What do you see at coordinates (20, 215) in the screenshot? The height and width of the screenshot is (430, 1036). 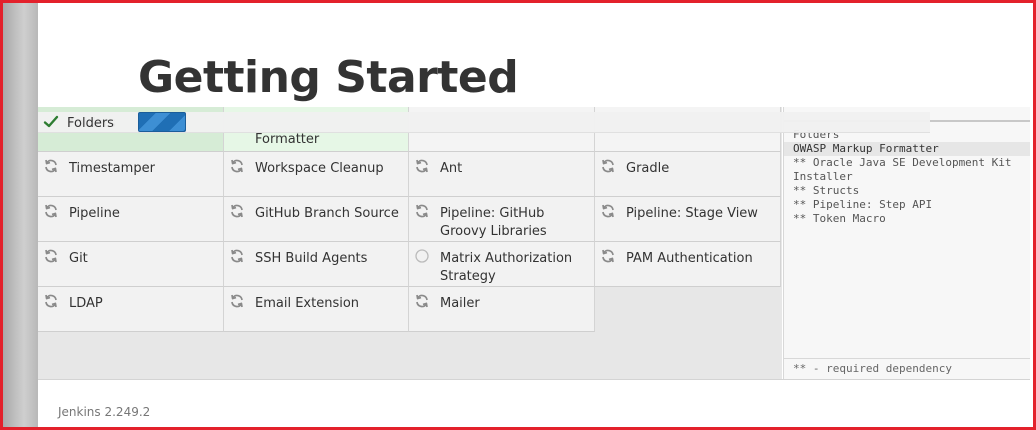 I see `window-left-edge` at bounding box center [20, 215].